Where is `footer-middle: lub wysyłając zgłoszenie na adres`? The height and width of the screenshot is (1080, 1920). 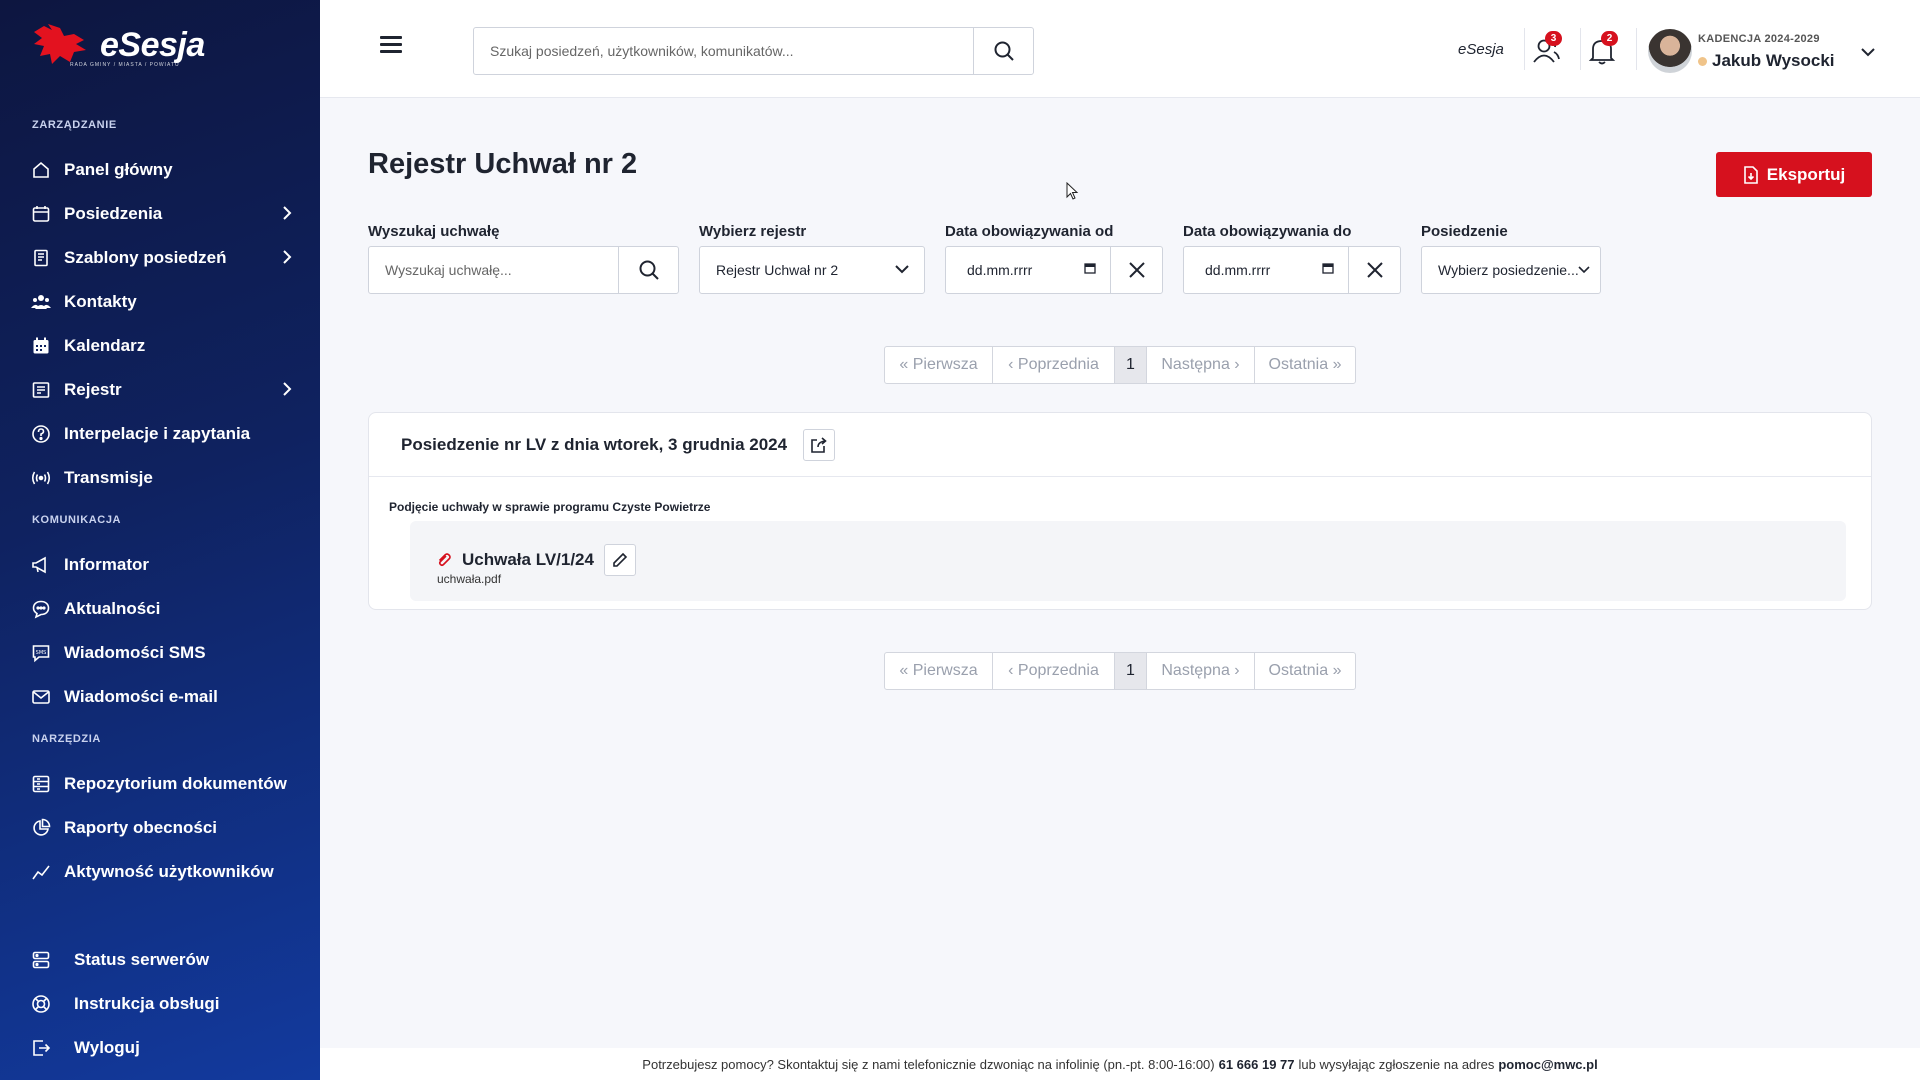
footer-middle: lub wysyłając zgłoszenie na adres is located at coordinates (1396, 1064).